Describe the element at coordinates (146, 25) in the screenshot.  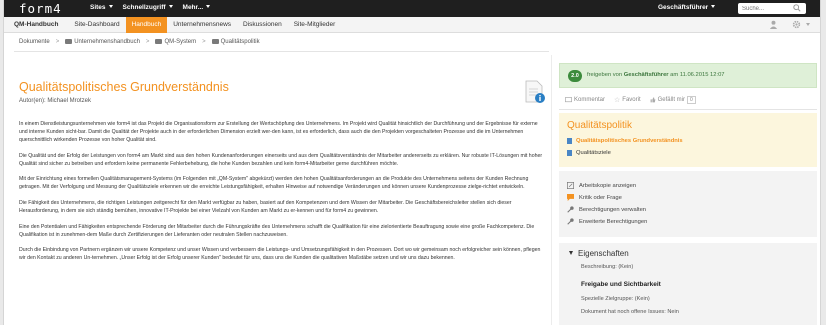
I see `tab-handbuch: Handbuch` at that location.